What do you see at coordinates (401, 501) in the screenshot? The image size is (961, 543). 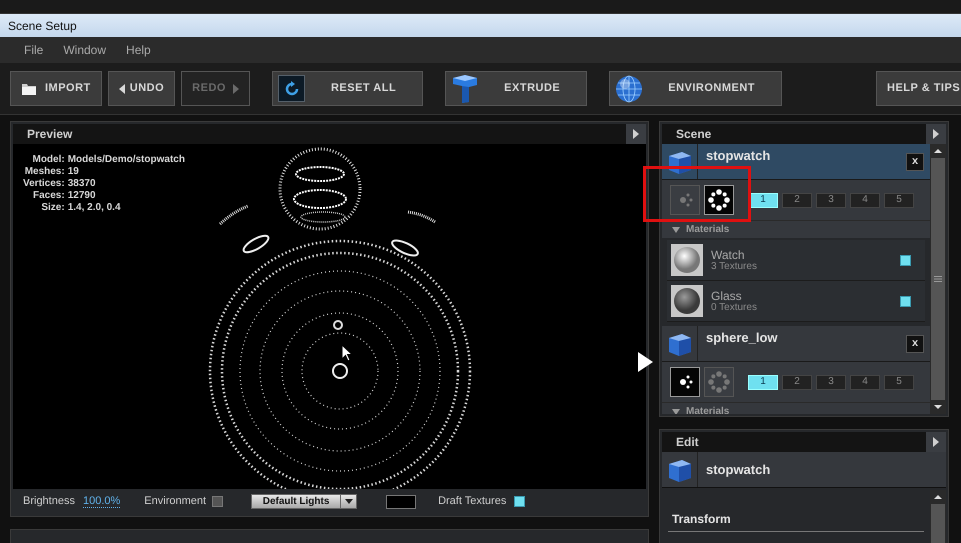 I see `color-swatch` at bounding box center [401, 501].